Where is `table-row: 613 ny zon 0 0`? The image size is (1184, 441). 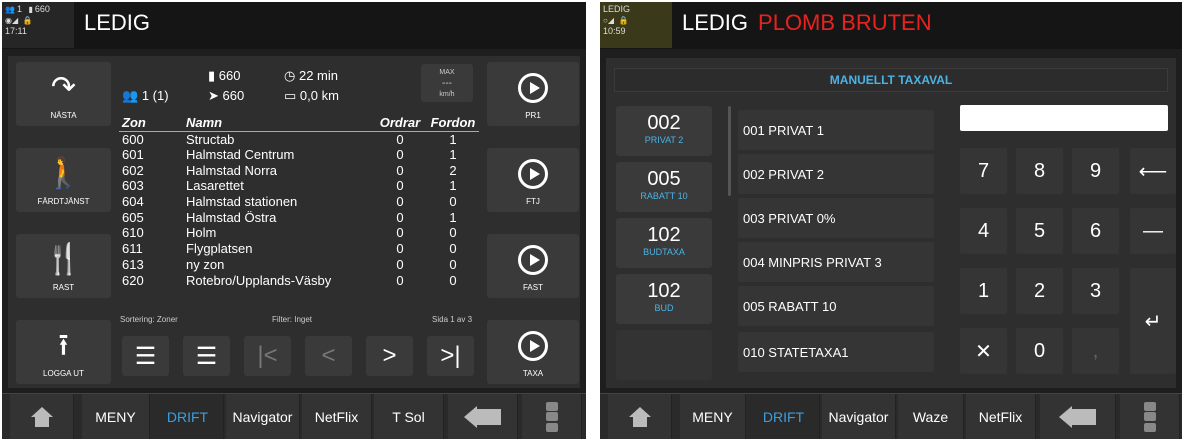
table-row: 613 ny zon 0 0 is located at coordinates (299, 265).